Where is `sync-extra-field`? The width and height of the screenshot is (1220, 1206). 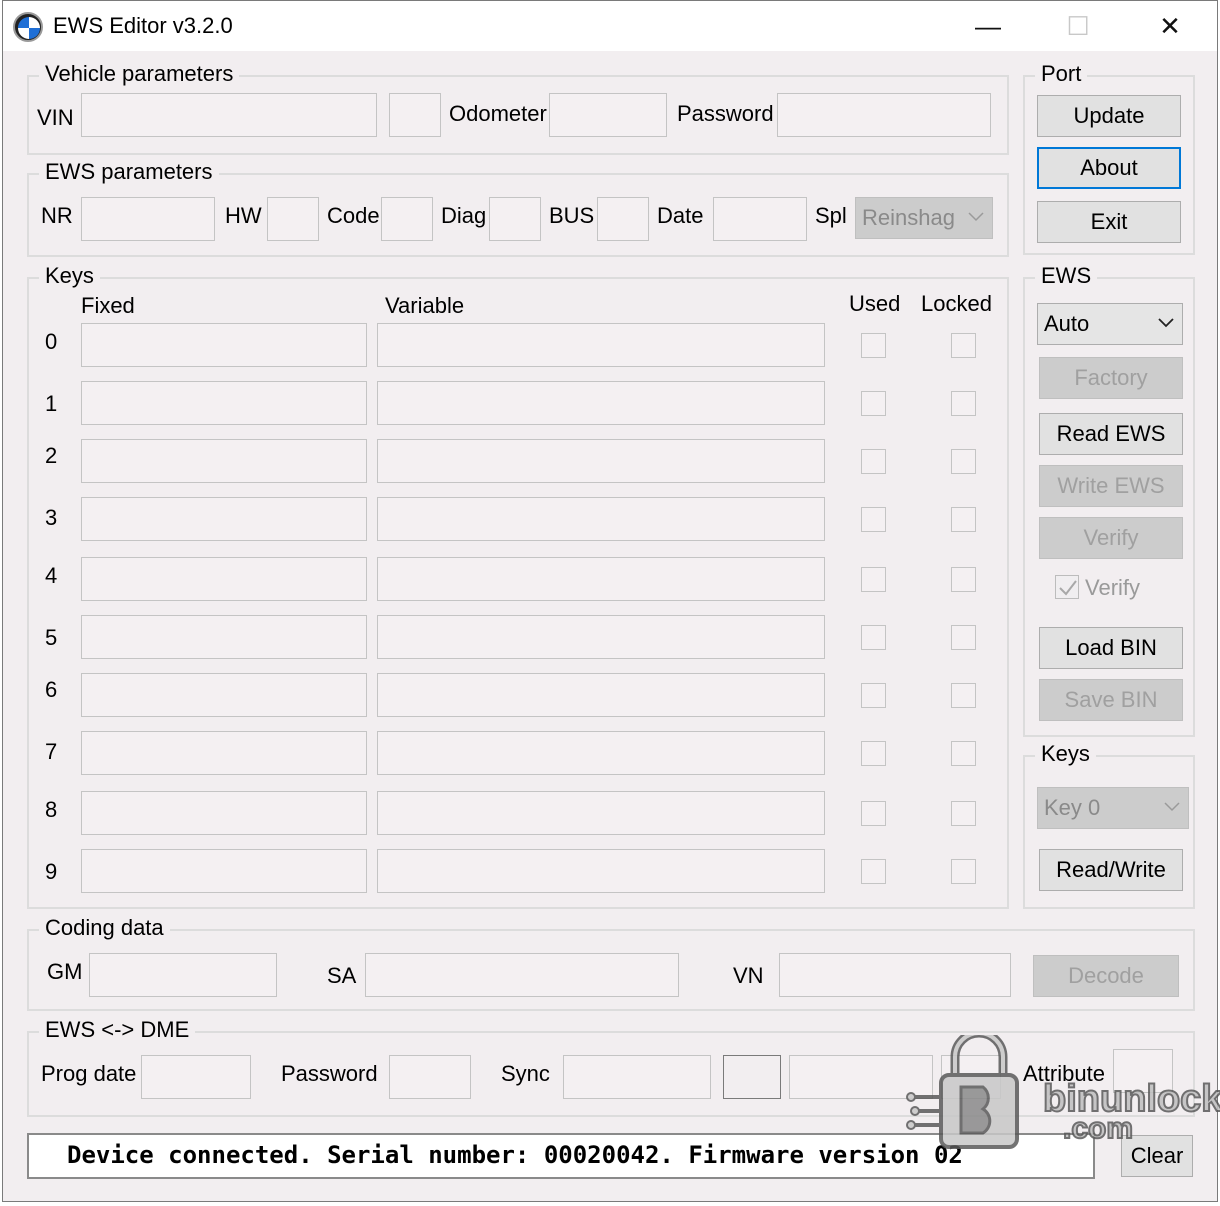 sync-extra-field is located at coordinates (752, 1077).